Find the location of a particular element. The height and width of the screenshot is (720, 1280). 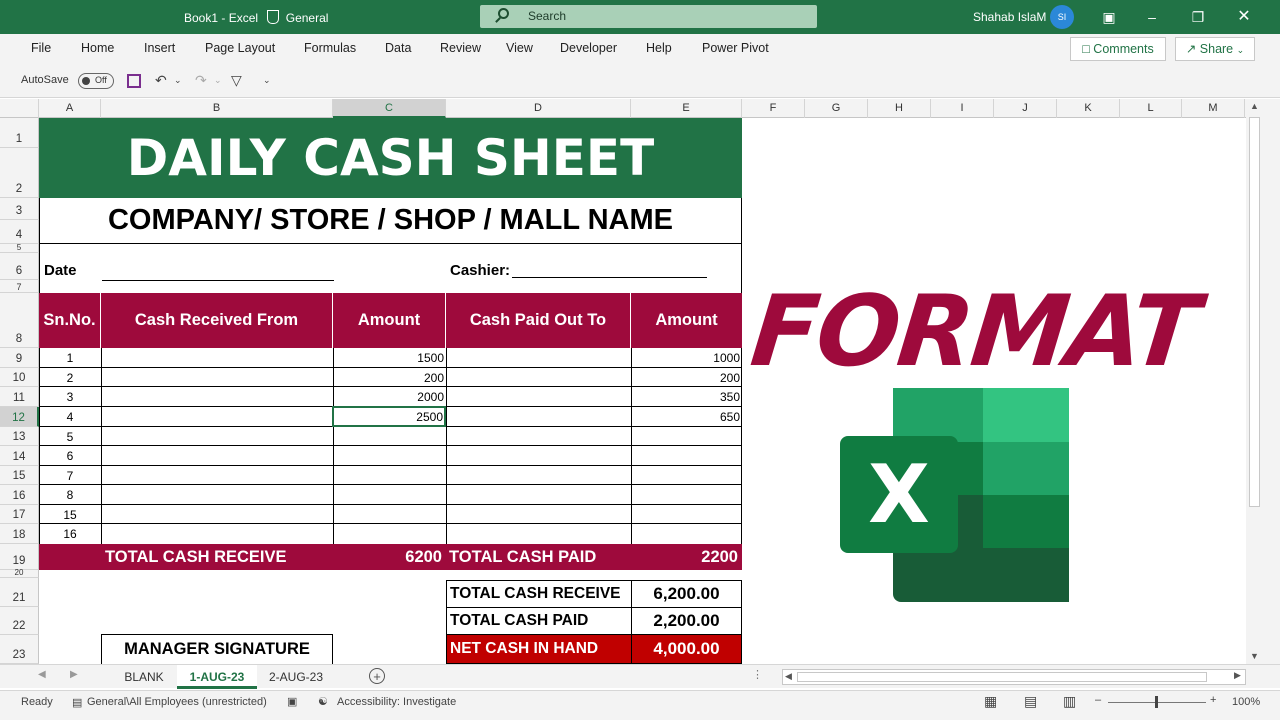

row-header: 1 is located at coordinates (19, 133).